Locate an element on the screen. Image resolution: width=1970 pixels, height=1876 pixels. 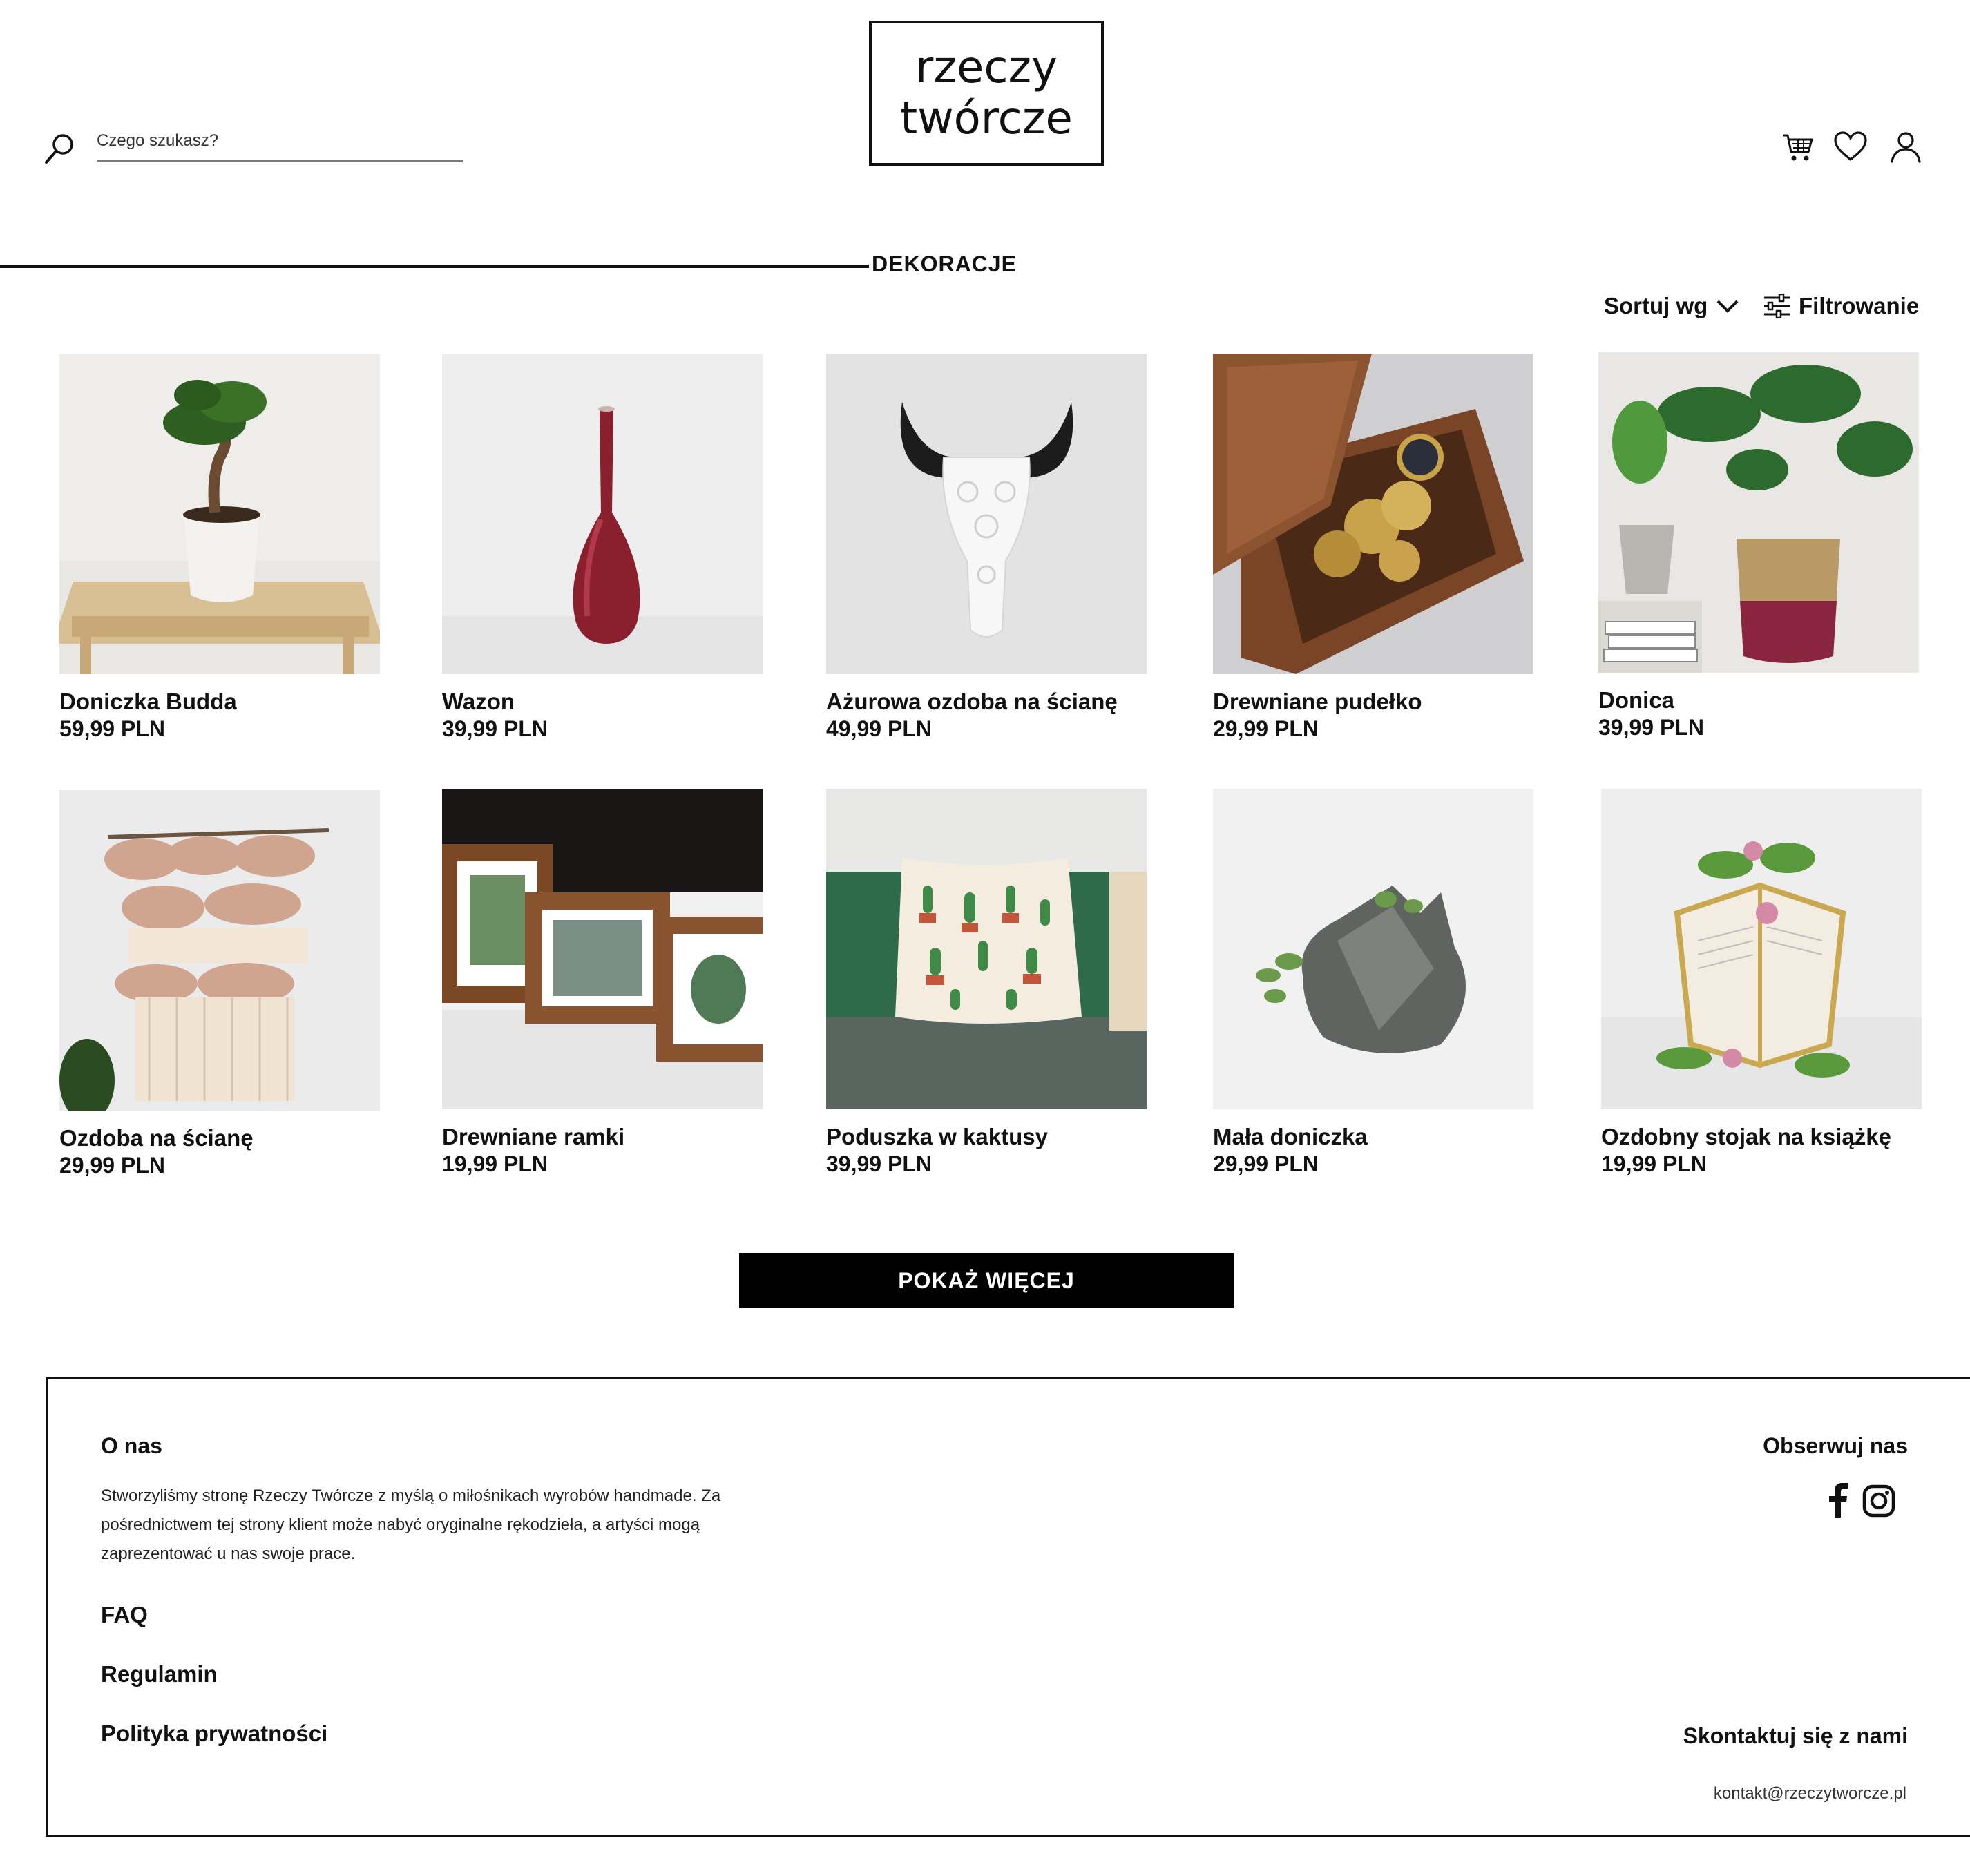
product-name: Mała doniczka is located at coordinates (1373, 1137).